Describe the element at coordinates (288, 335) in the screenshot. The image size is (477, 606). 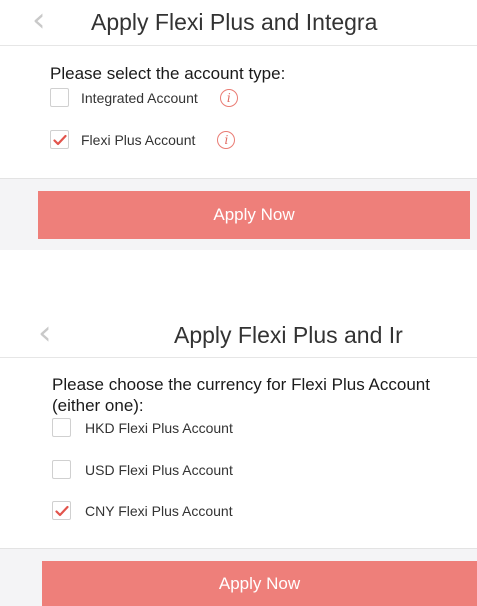
I see `page-title: Apply Flexi Plus and Ir` at that location.